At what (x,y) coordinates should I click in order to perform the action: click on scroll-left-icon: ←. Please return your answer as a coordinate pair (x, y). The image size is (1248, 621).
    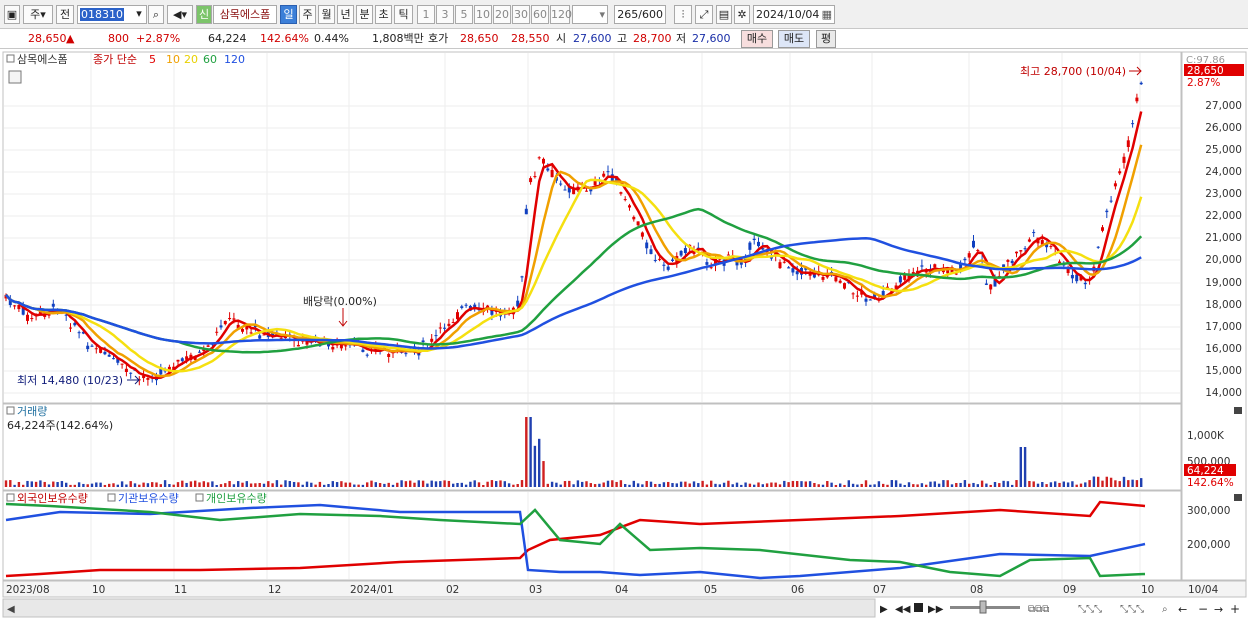
    Looking at the image, I should click on (1182, 609).